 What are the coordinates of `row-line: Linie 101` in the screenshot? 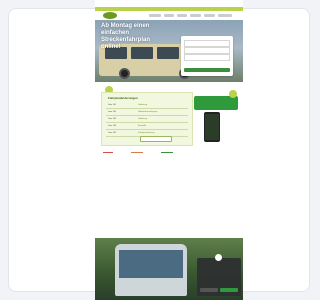 It's located at (112, 105).